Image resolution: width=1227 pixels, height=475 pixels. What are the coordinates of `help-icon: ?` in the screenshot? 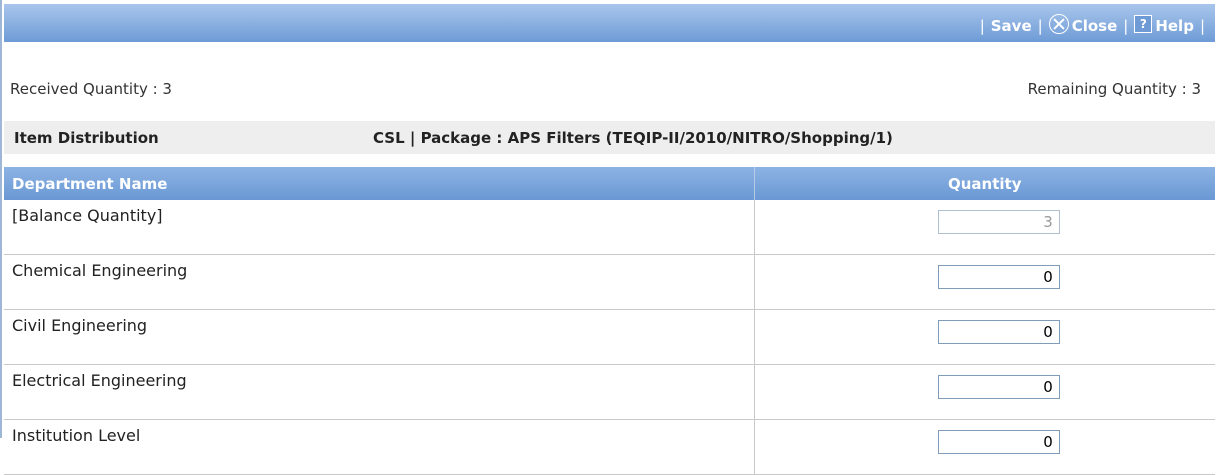 It's located at (1143, 24).